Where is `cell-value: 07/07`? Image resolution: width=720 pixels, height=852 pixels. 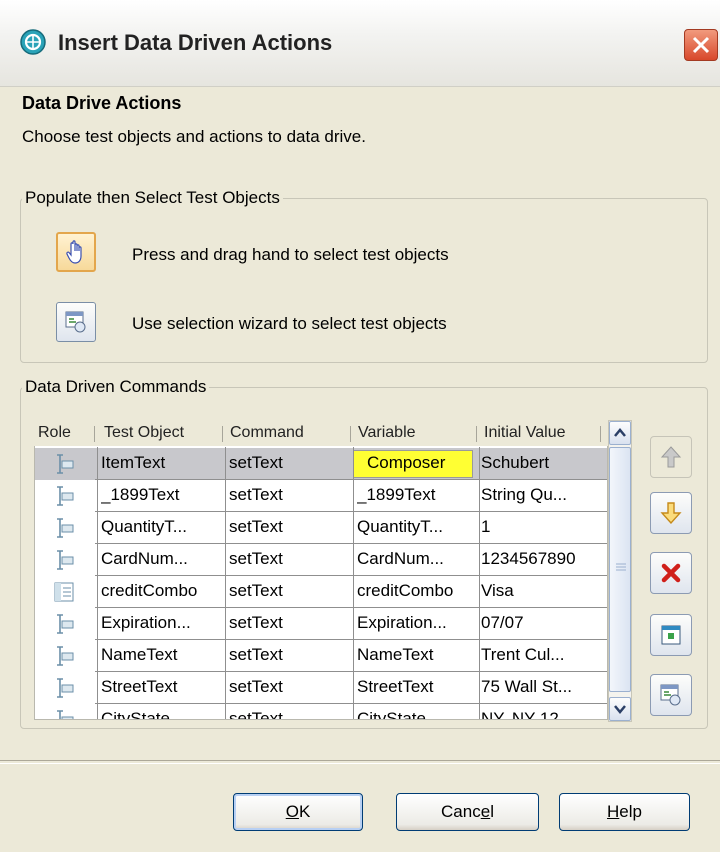 cell-value: 07/07 is located at coordinates (543, 623).